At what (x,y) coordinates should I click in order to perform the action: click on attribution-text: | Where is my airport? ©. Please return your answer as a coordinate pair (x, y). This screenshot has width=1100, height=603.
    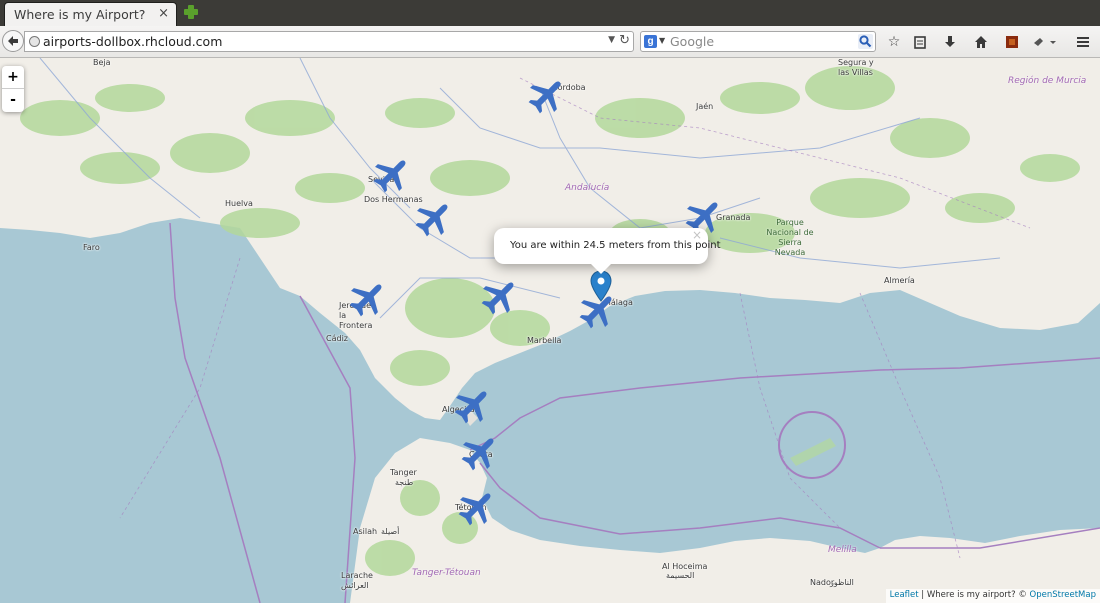
    Looking at the image, I should click on (974, 595).